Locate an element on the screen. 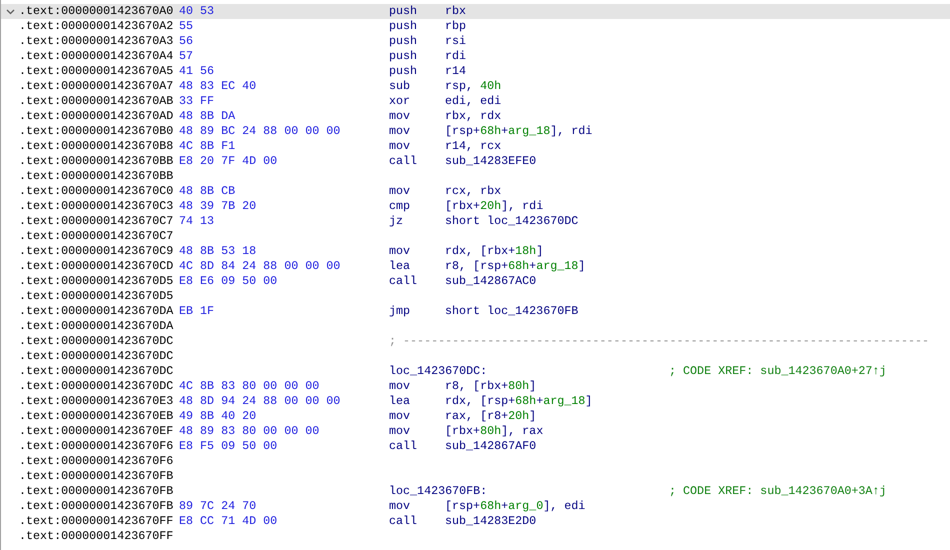 This screenshot has width=950, height=550. listing-line: .text:00000001423670C7 is located at coordinates (475, 236).